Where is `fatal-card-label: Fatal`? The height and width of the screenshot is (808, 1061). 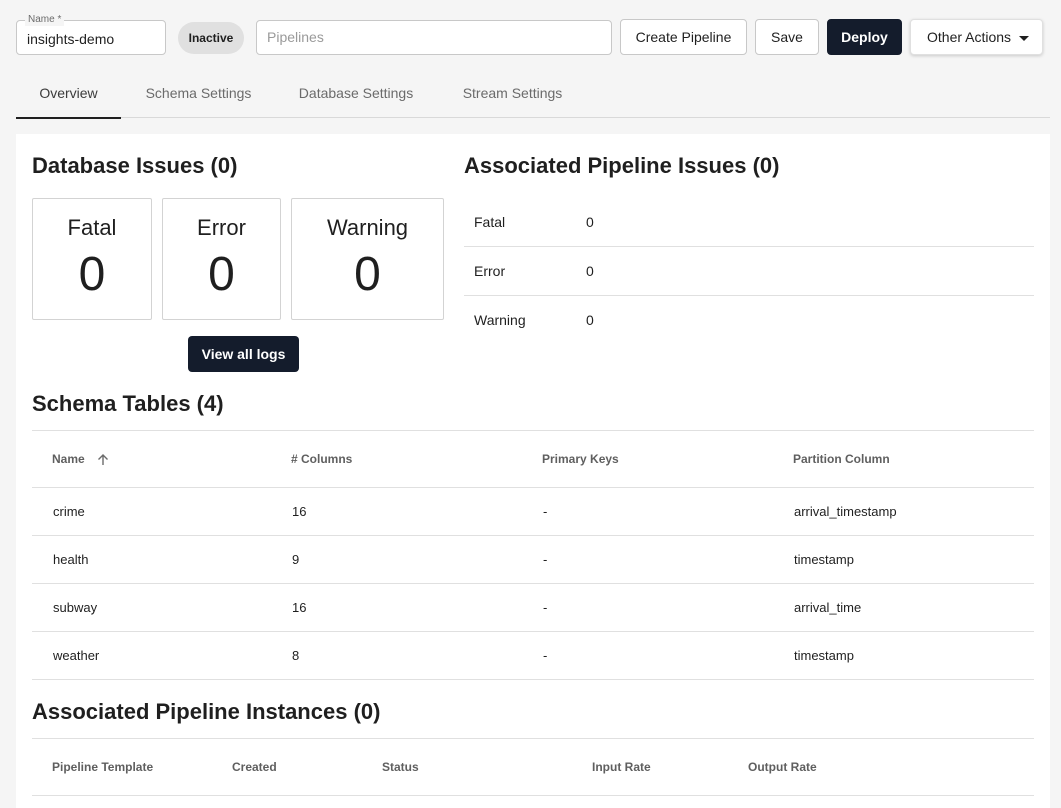
fatal-card-label: Fatal is located at coordinates (92, 227).